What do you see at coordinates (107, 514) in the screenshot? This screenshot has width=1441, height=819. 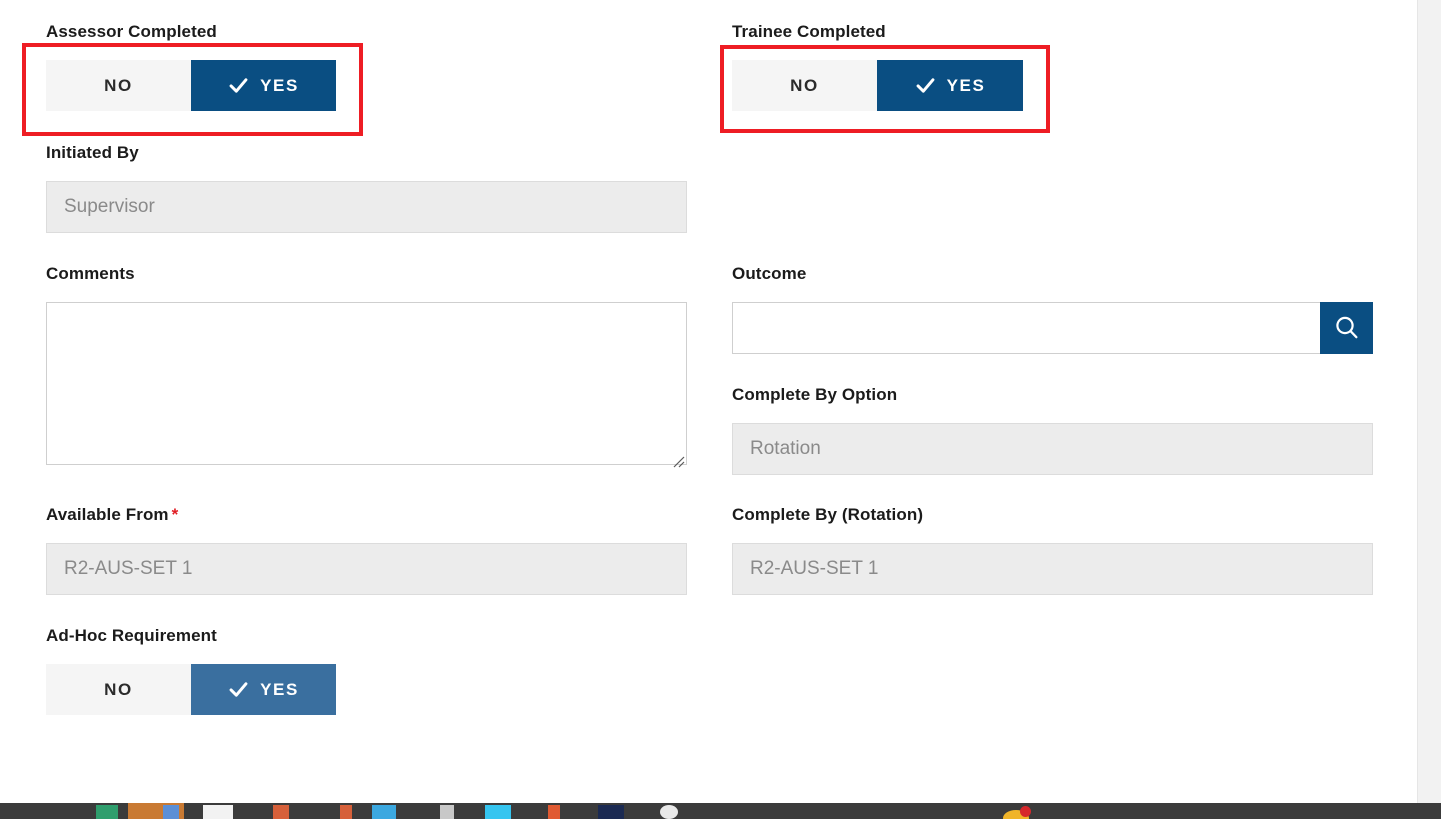 I see `label-available-from-text: Available From` at bounding box center [107, 514].